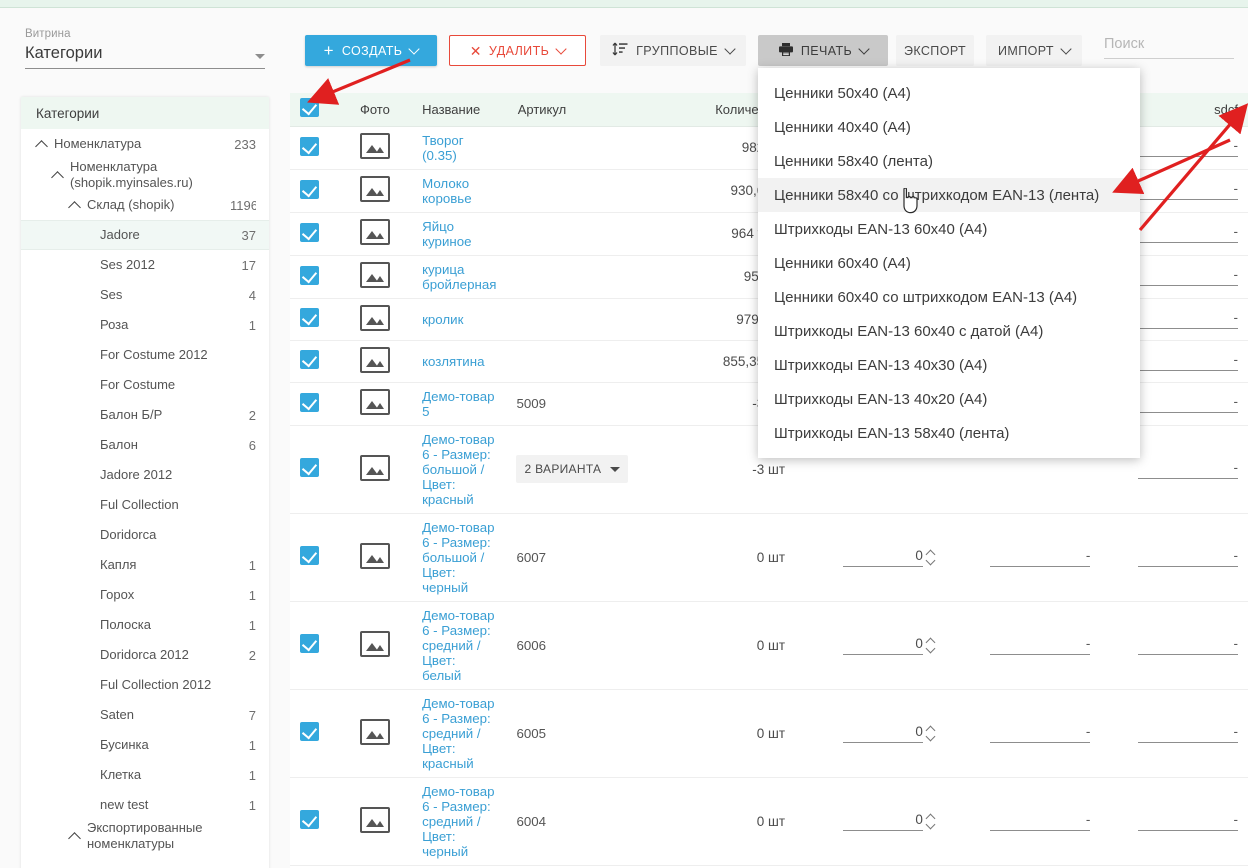 This screenshot has height=868, width=1248. What do you see at coordinates (145, 295) in the screenshot?
I see `sidebar-item: Ses 4` at bounding box center [145, 295].